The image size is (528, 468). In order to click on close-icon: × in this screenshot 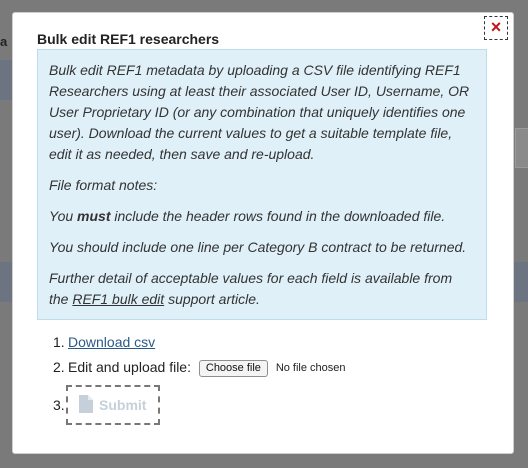, I will do `click(496, 27)`.